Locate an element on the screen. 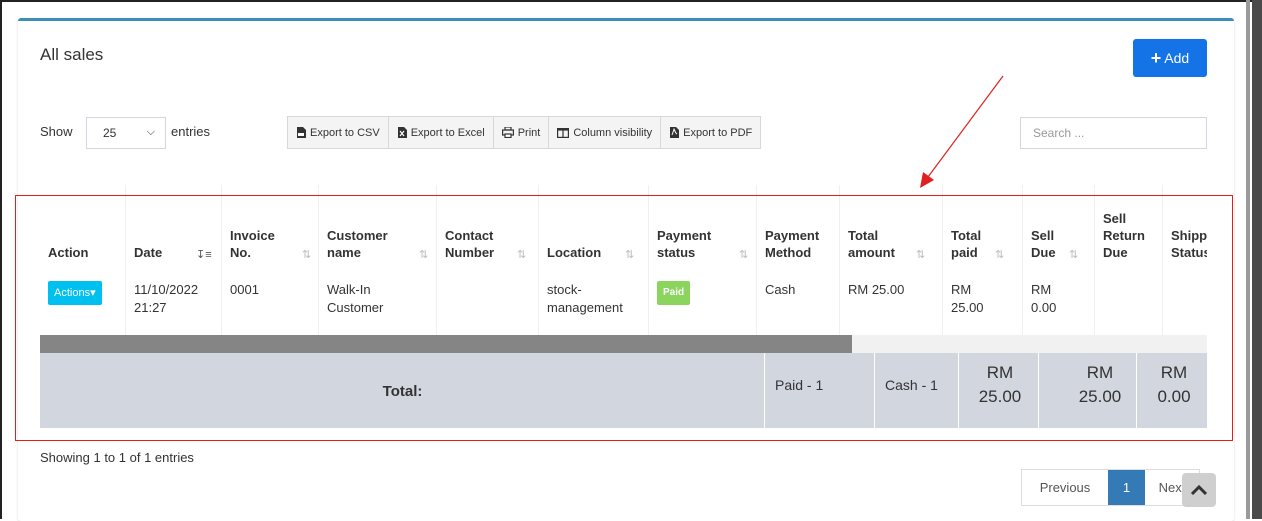 The height and width of the screenshot is (521, 1262). show-label: Show is located at coordinates (56, 131).